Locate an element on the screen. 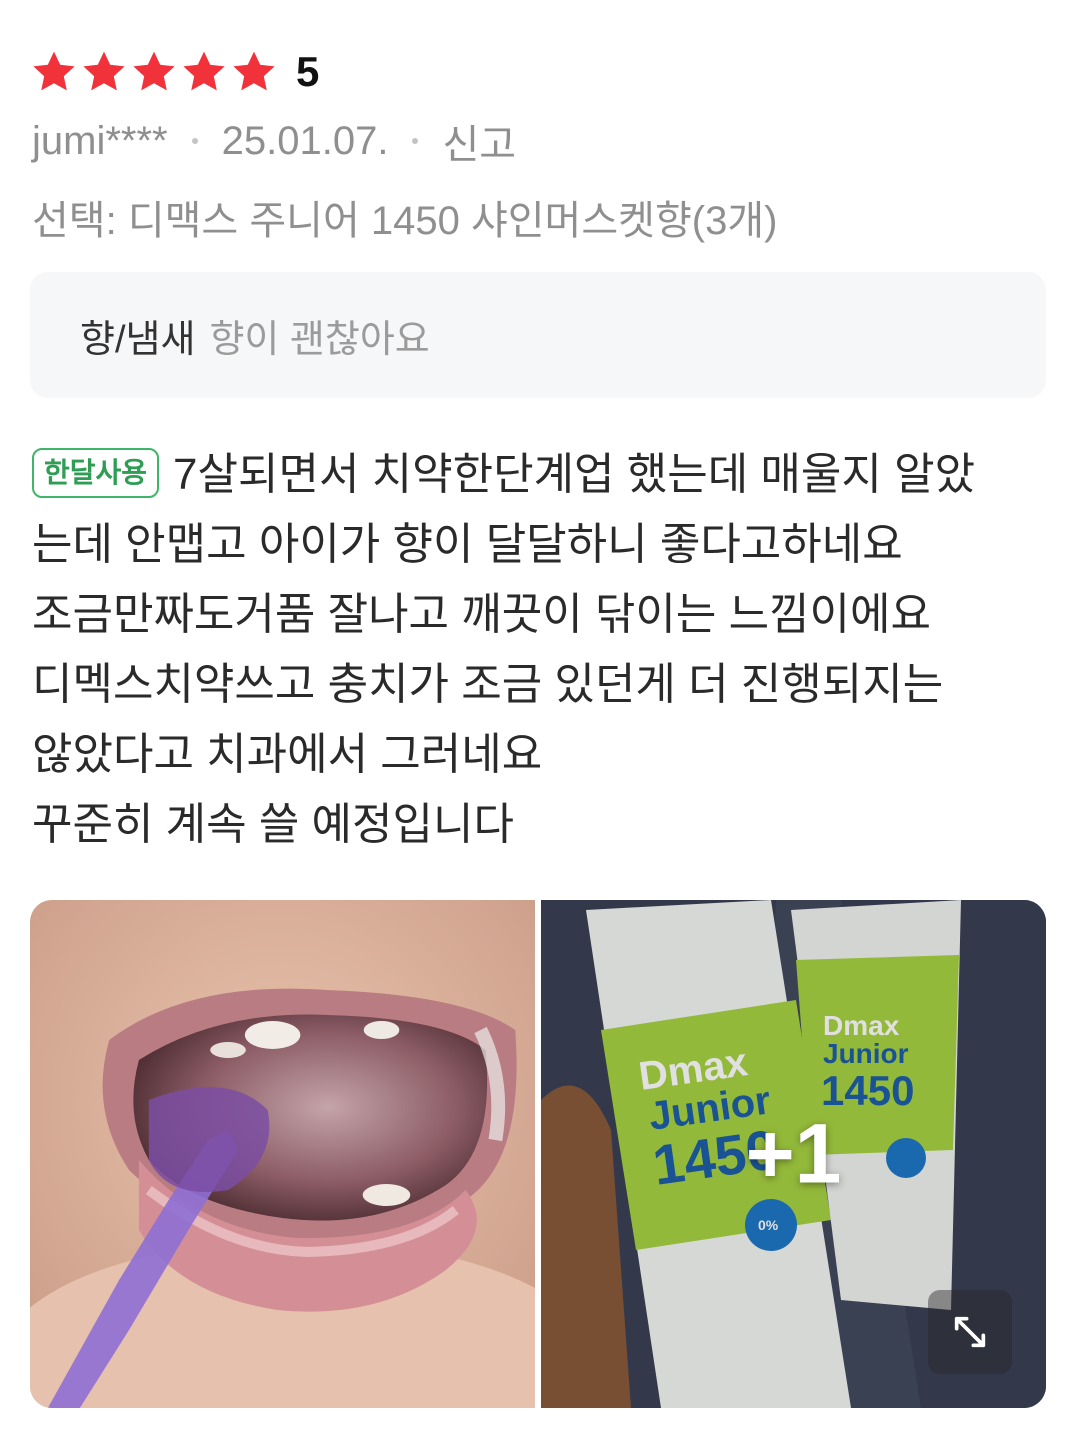 This screenshot has width=1080, height=1433. review-line: 한달사용 7살되면서 치약한단계업 했는데 매울지 알았 is located at coordinates (542, 475).